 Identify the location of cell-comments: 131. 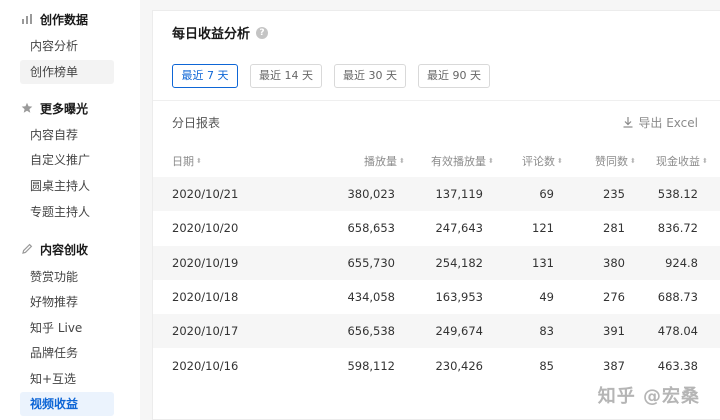
(543, 263).